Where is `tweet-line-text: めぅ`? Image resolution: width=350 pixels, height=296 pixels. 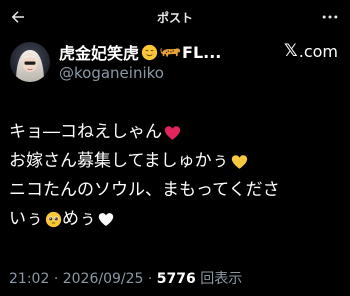
tweet-line-text: めぅ is located at coordinates (79, 219).